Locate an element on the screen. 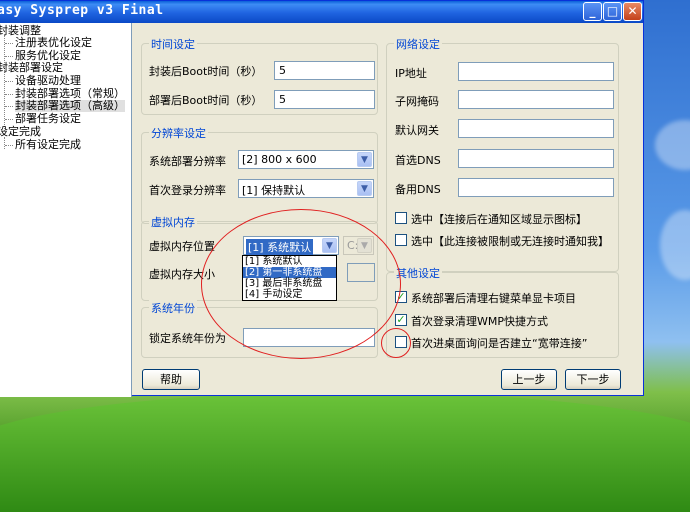 The image size is (690, 512). tree-item-registry: 注册表优化设定 is located at coordinates (53, 43).